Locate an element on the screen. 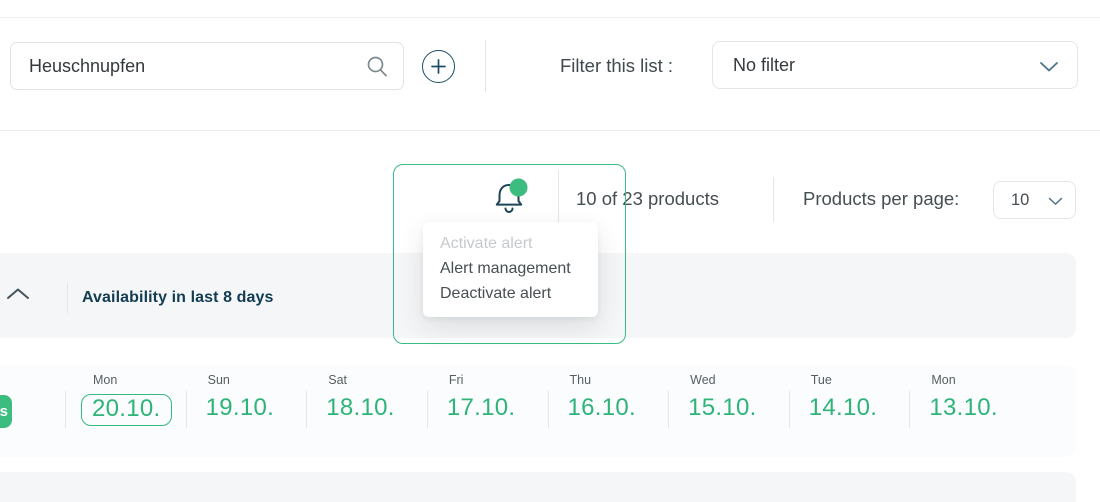  date-cell: Wed 15.10. is located at coordinates (728, 399).